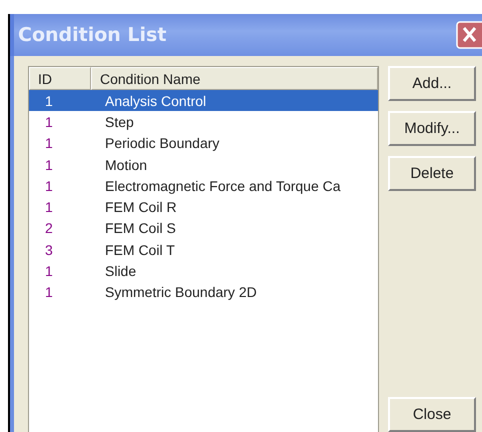 This screenshot has width=482, height=432. I want to click on list-row: 1 Step, so click(203, 122).